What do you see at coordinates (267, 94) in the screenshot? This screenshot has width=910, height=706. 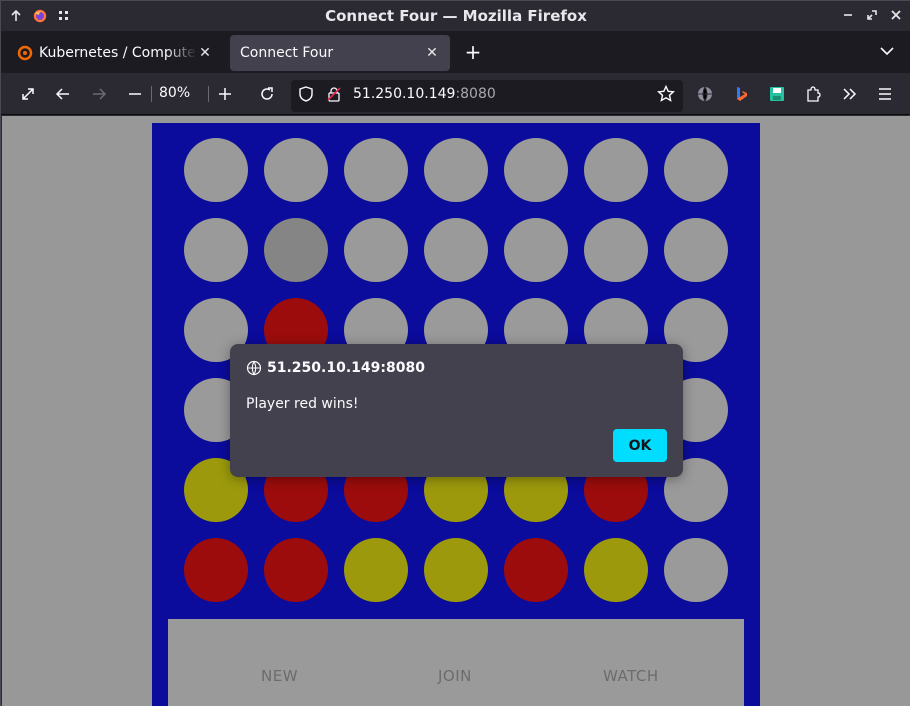 I see `reload-icon` at bounding box center [267, 94].